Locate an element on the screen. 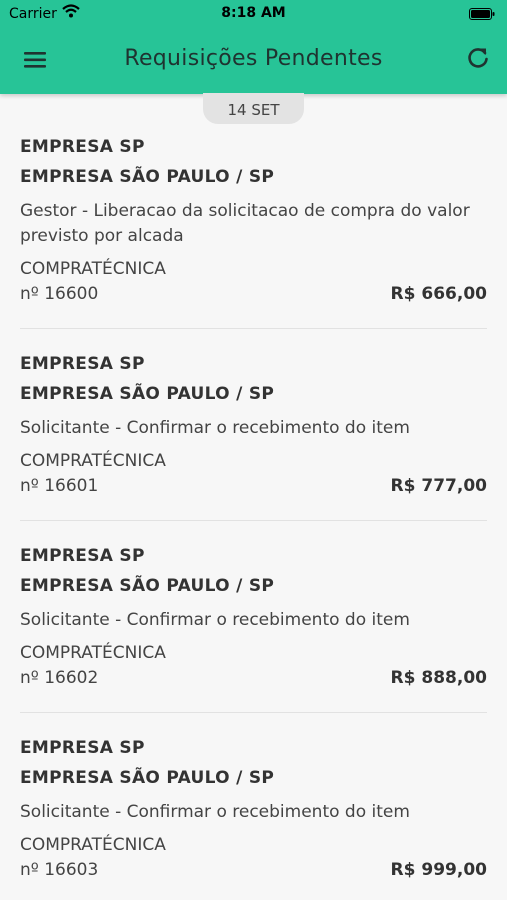 This screenshot has height=900, width=507. navigation-bar: Requisições Pendentes is located at coordinates (253, 60).